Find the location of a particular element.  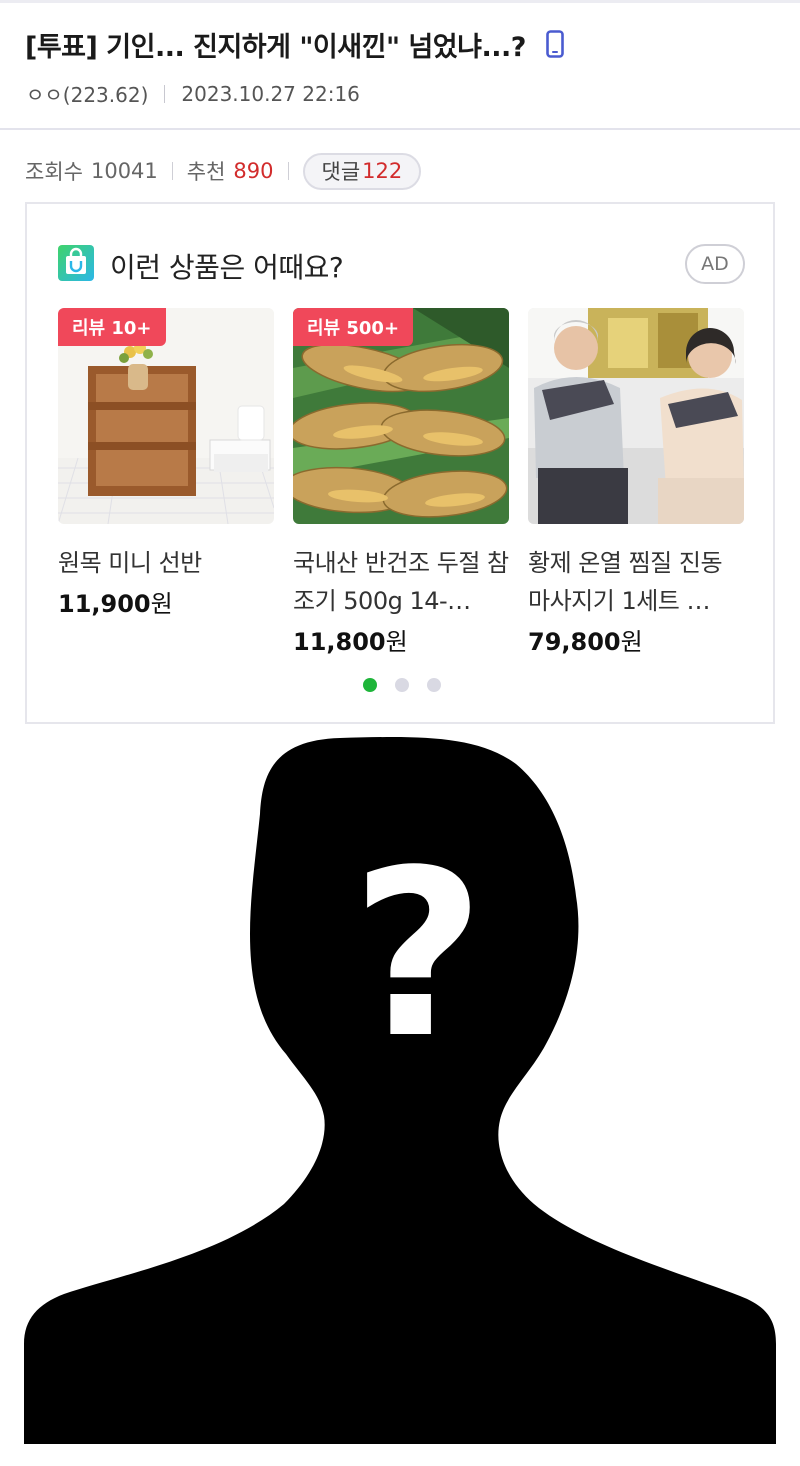

product-price: 11,900원 is located at coordinates (166, 601).